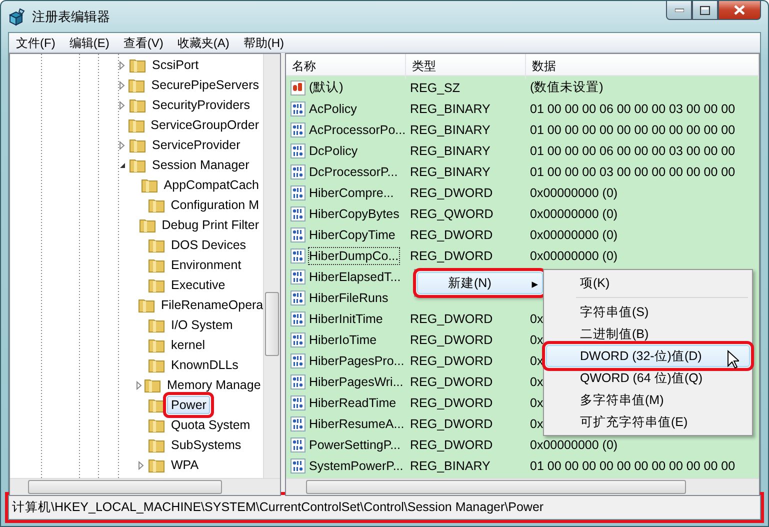 This screenshot has width=769, height=527. What do you see at coordinates (648, 334) in the screenshot?
I see `menu-item: 二进制值(B)` at bounding box center [648, 334].